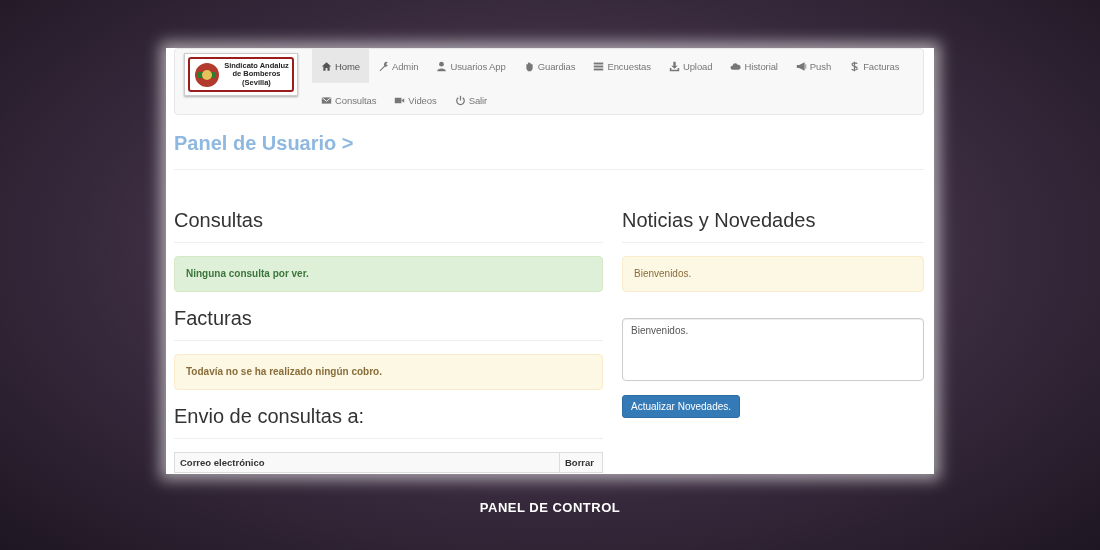  What do you see at coordinates (719, 220) in the screenshot?
I see `section-heading: Noticias y Novedades` at bounding box center [719, 220].